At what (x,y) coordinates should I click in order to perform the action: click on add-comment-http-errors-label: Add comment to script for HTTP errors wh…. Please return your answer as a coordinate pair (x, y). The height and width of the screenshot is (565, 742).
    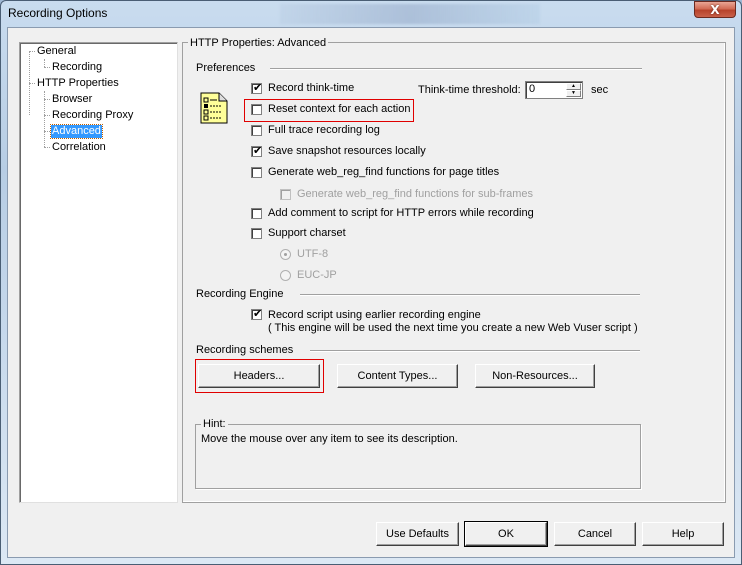
    Looking at the image, I should click on (401, 213).